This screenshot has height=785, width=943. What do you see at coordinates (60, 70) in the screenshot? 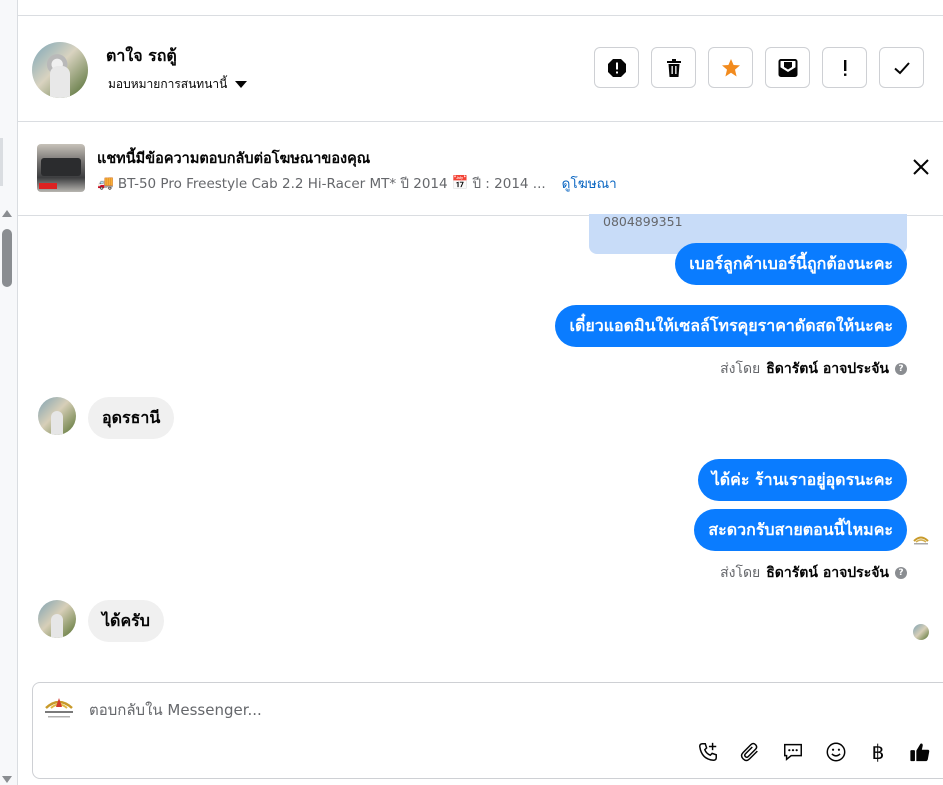
I see `contact-avatar` at bounding box center [60, 70].